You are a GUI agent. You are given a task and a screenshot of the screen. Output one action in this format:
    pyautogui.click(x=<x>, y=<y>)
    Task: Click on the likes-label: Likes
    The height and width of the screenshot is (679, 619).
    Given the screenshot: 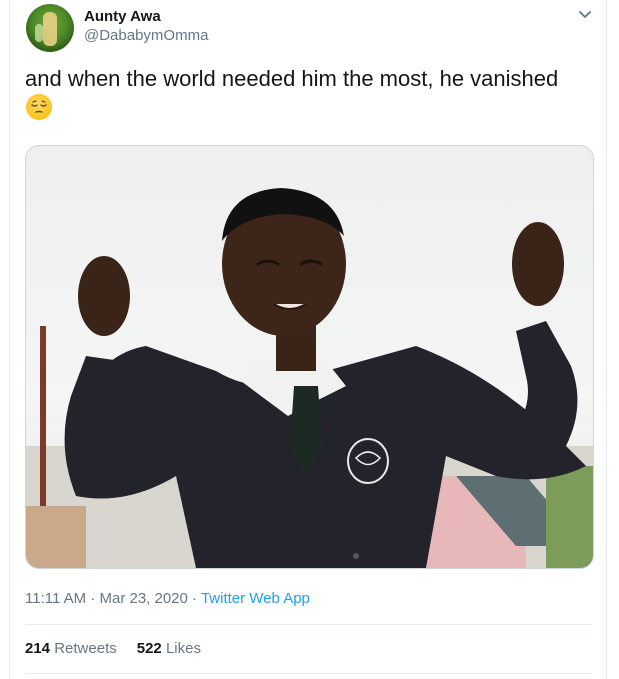 What is the action you would take?
    pyautogui.click(x=183, y=648)
    